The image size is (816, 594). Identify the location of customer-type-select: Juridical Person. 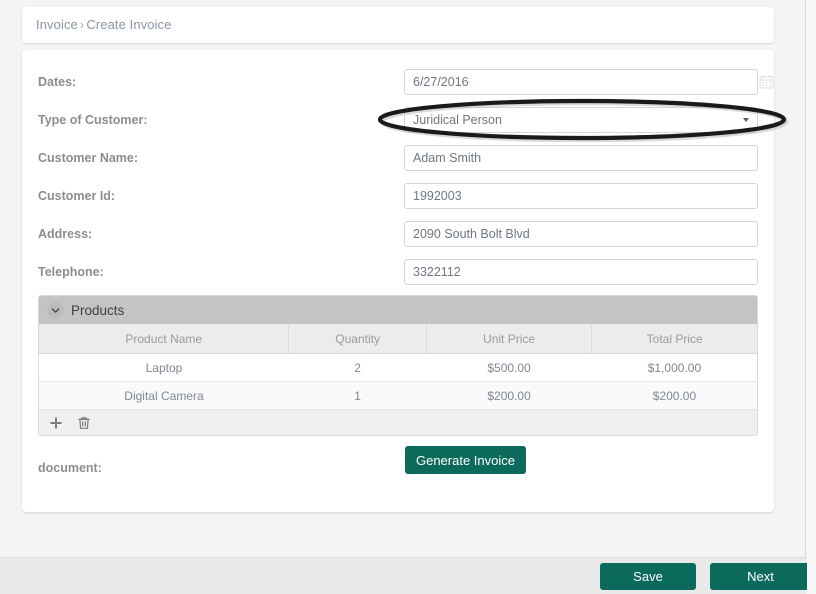
(581, 120).